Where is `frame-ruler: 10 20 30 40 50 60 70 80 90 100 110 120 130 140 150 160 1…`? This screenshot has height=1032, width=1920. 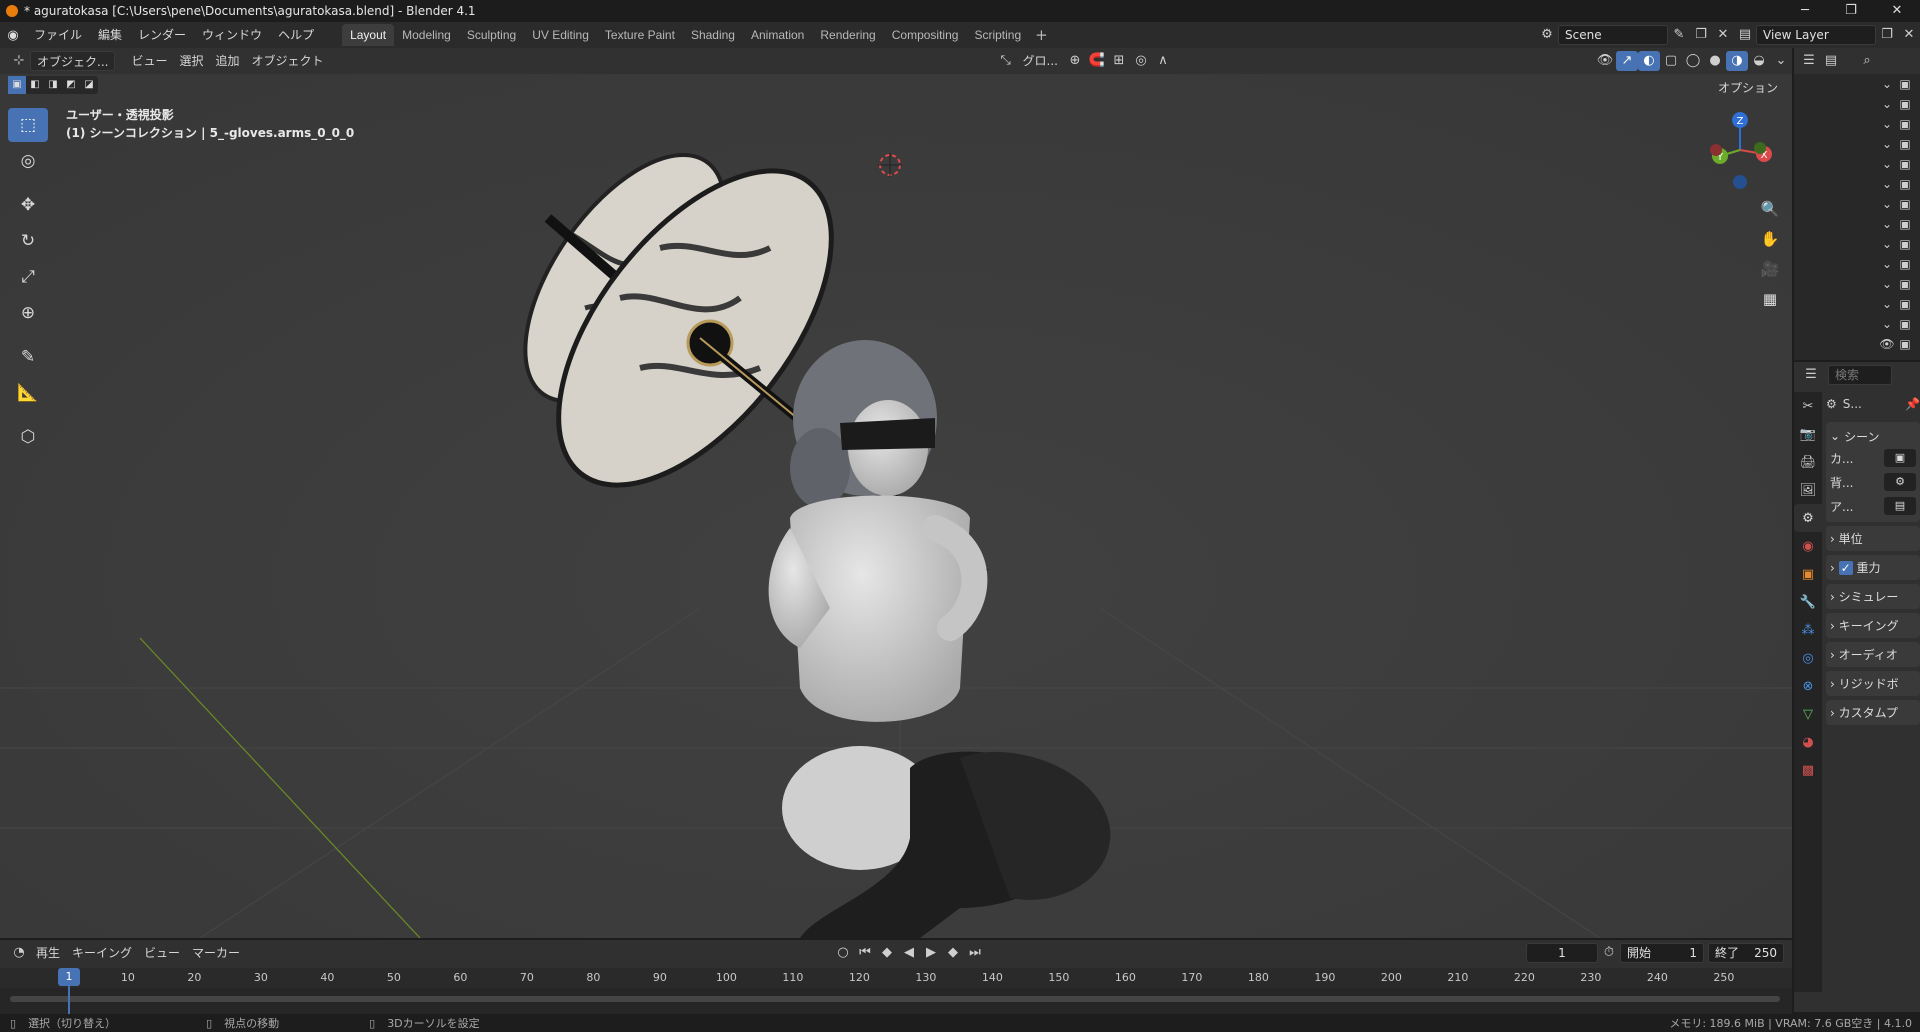 frame-ruler: 10 20 30 40 50 60 70 80 90 100 110 120 130 140 150 160 1… is located at coordinates (896, 978).